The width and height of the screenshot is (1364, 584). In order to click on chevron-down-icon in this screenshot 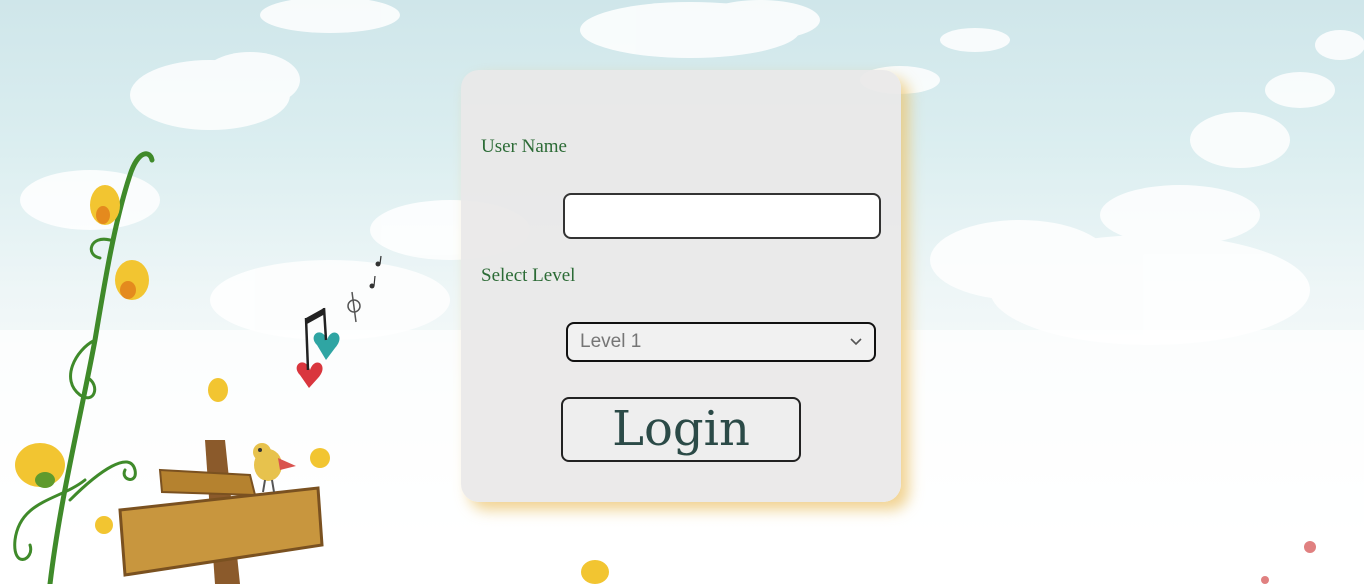, I will do `click(856, 342)`.